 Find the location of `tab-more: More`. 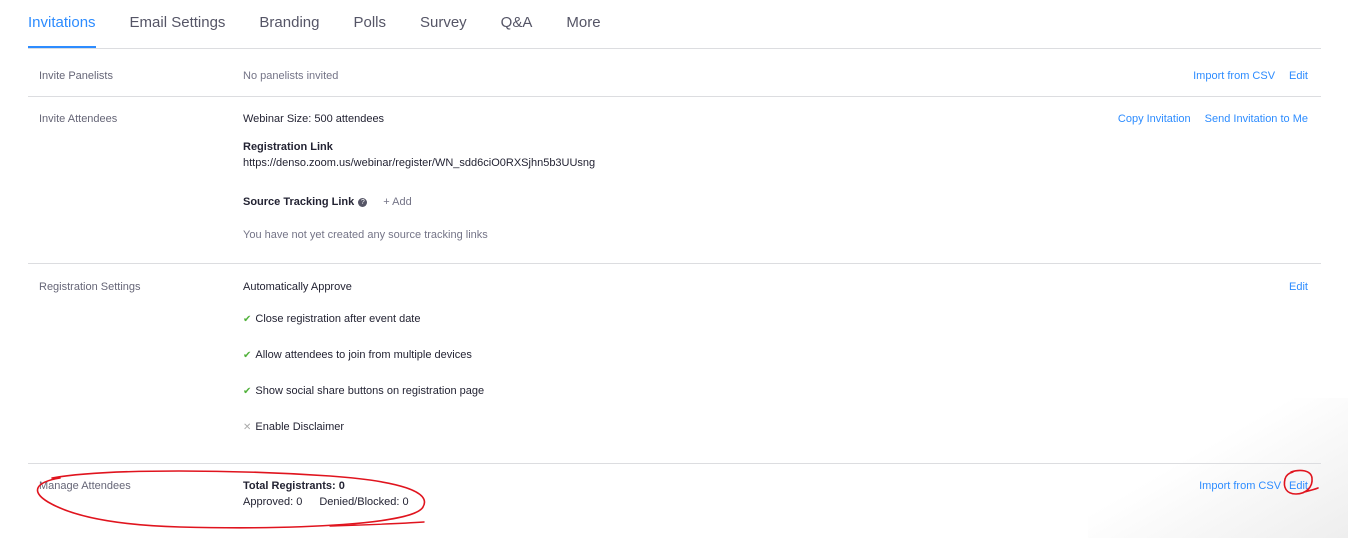

tab-more: More is located at coordinates (583, 16).